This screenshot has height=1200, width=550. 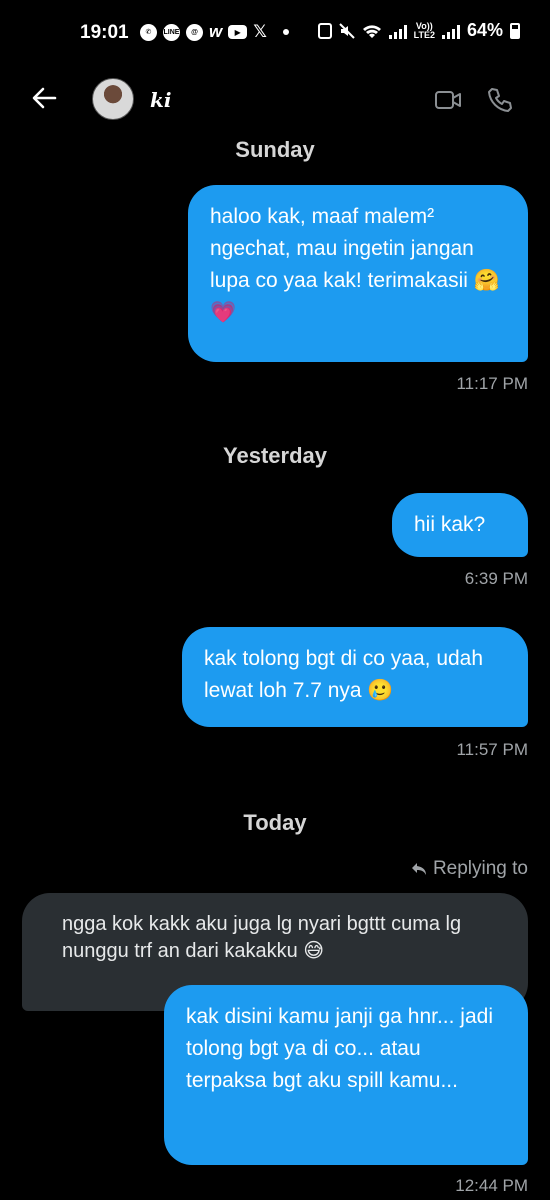 I want to click on line-icon: LINE, so click(x=171, y=32).